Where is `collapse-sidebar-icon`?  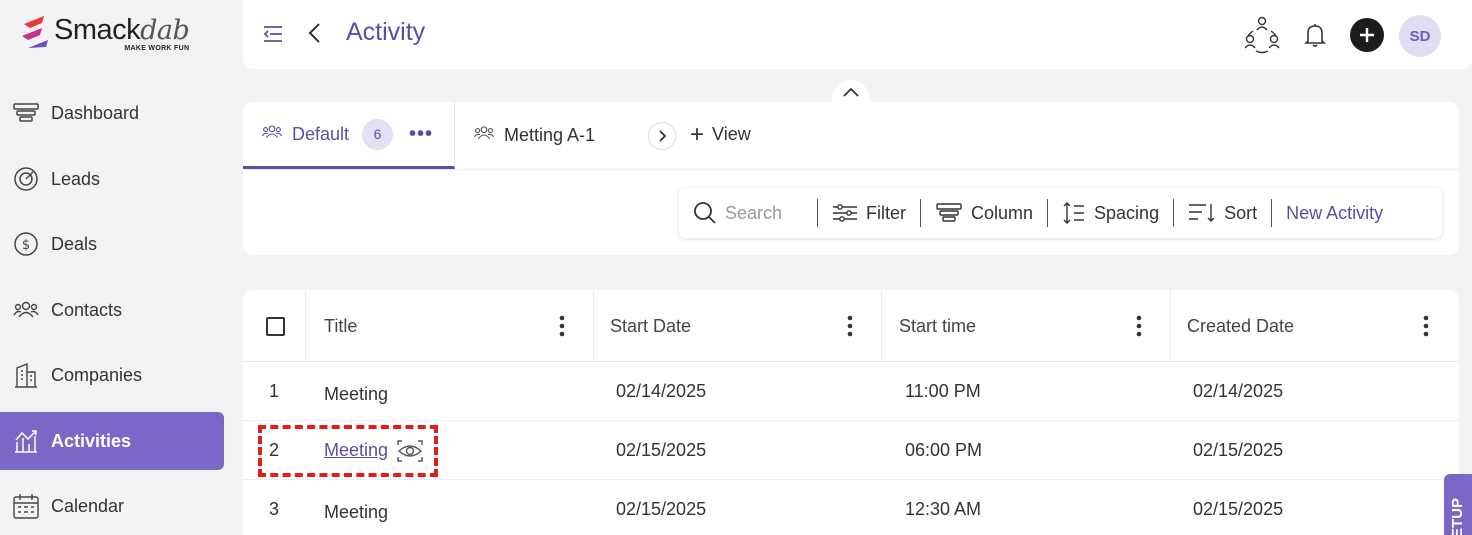
collapse-sidebar-icon is located at coordinates (273, 34).